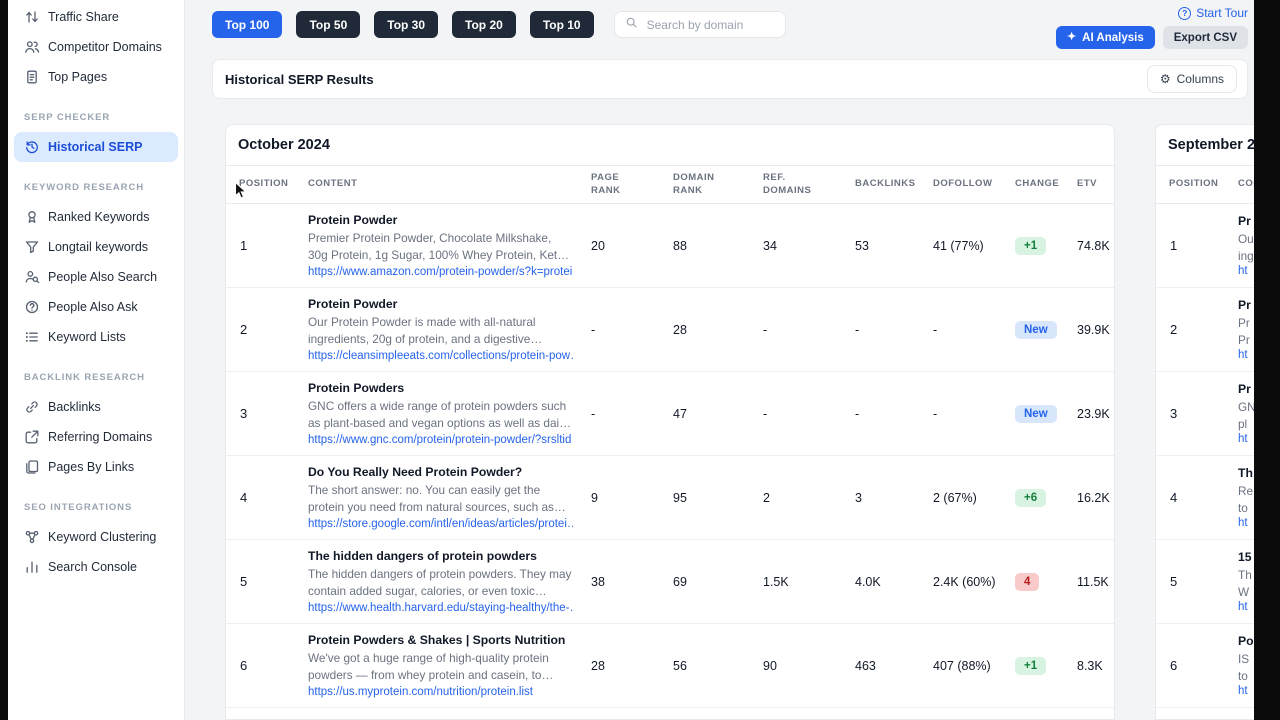 Image resolution: width=1280 pixels, height=720 pixels. I want to click on dofollow-cell: 407 (88%), so click(962, 665).